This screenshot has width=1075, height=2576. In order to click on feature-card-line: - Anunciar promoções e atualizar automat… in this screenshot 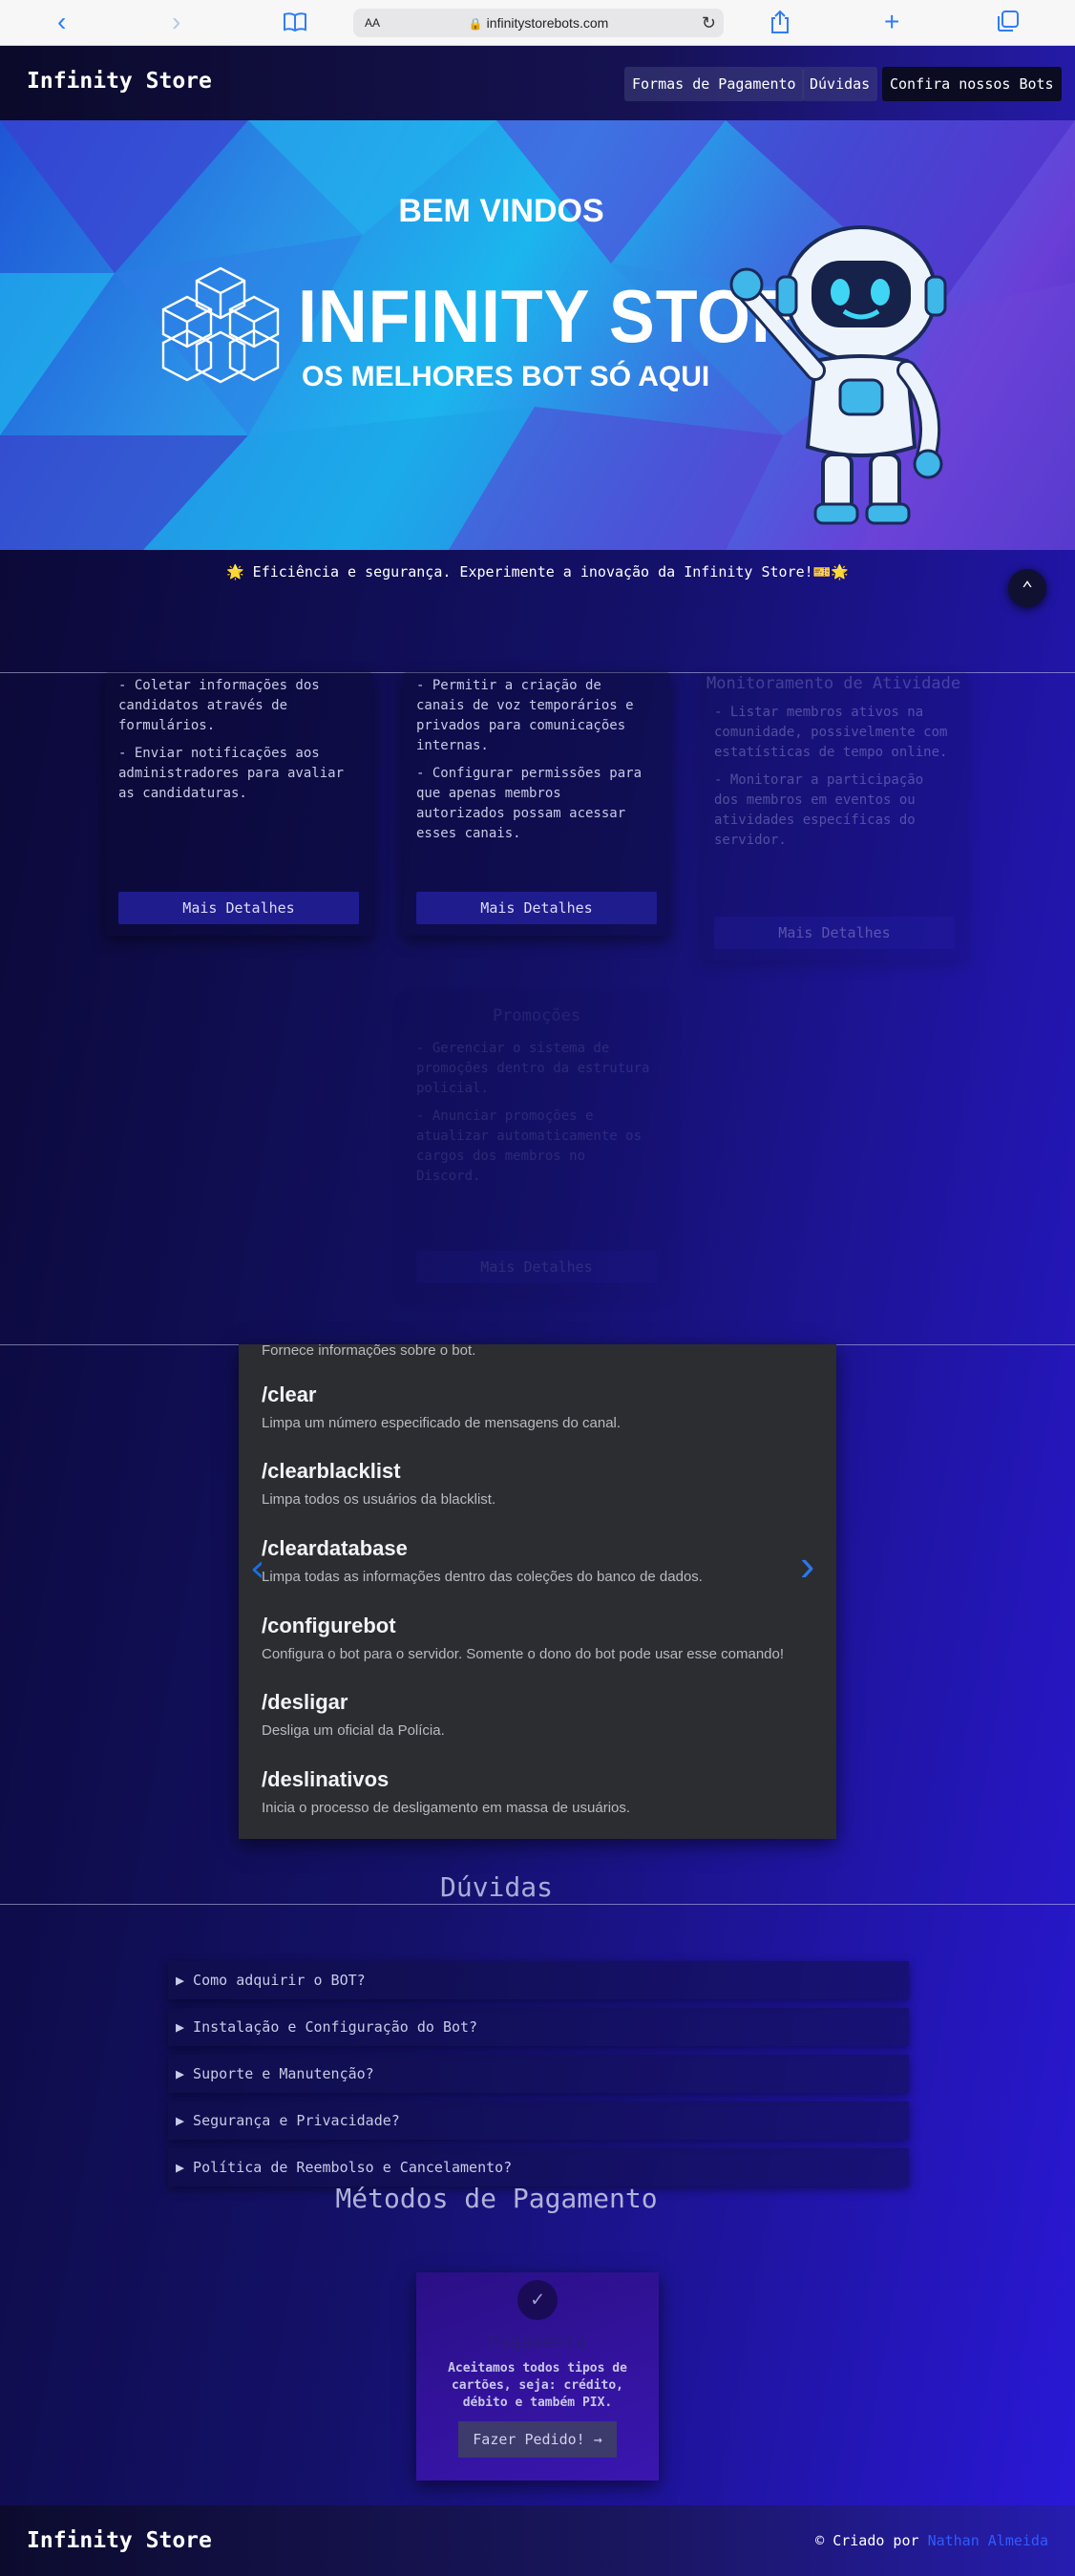, I will do `click(529, 1146)`.